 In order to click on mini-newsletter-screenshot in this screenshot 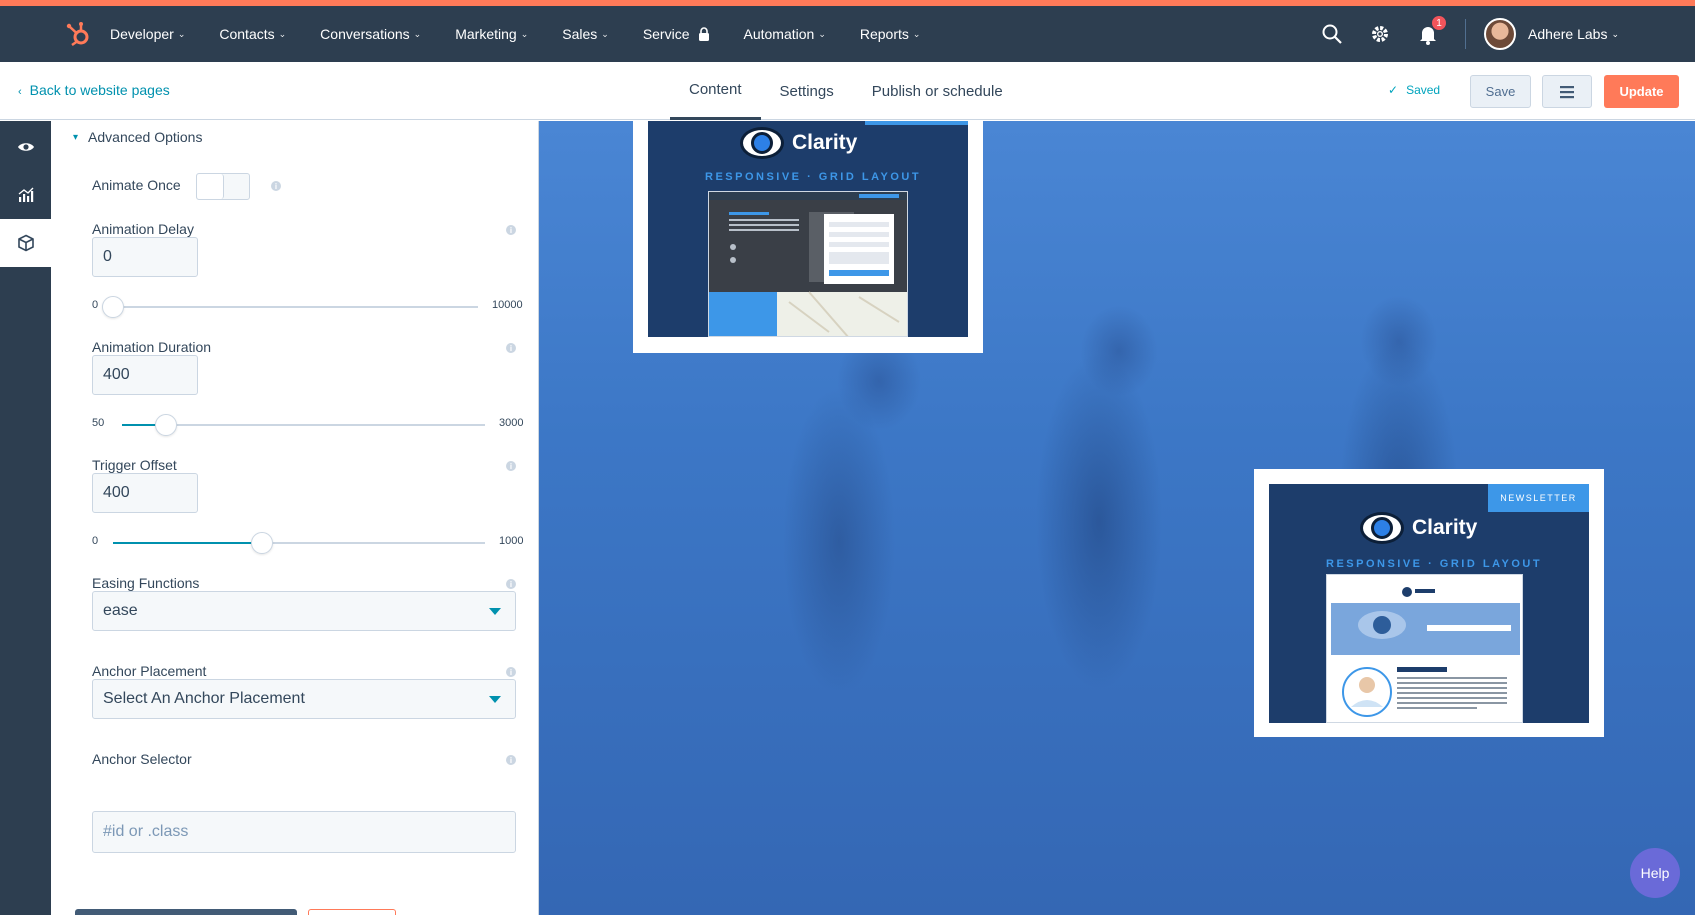, I will do `click(1424, 648)`.